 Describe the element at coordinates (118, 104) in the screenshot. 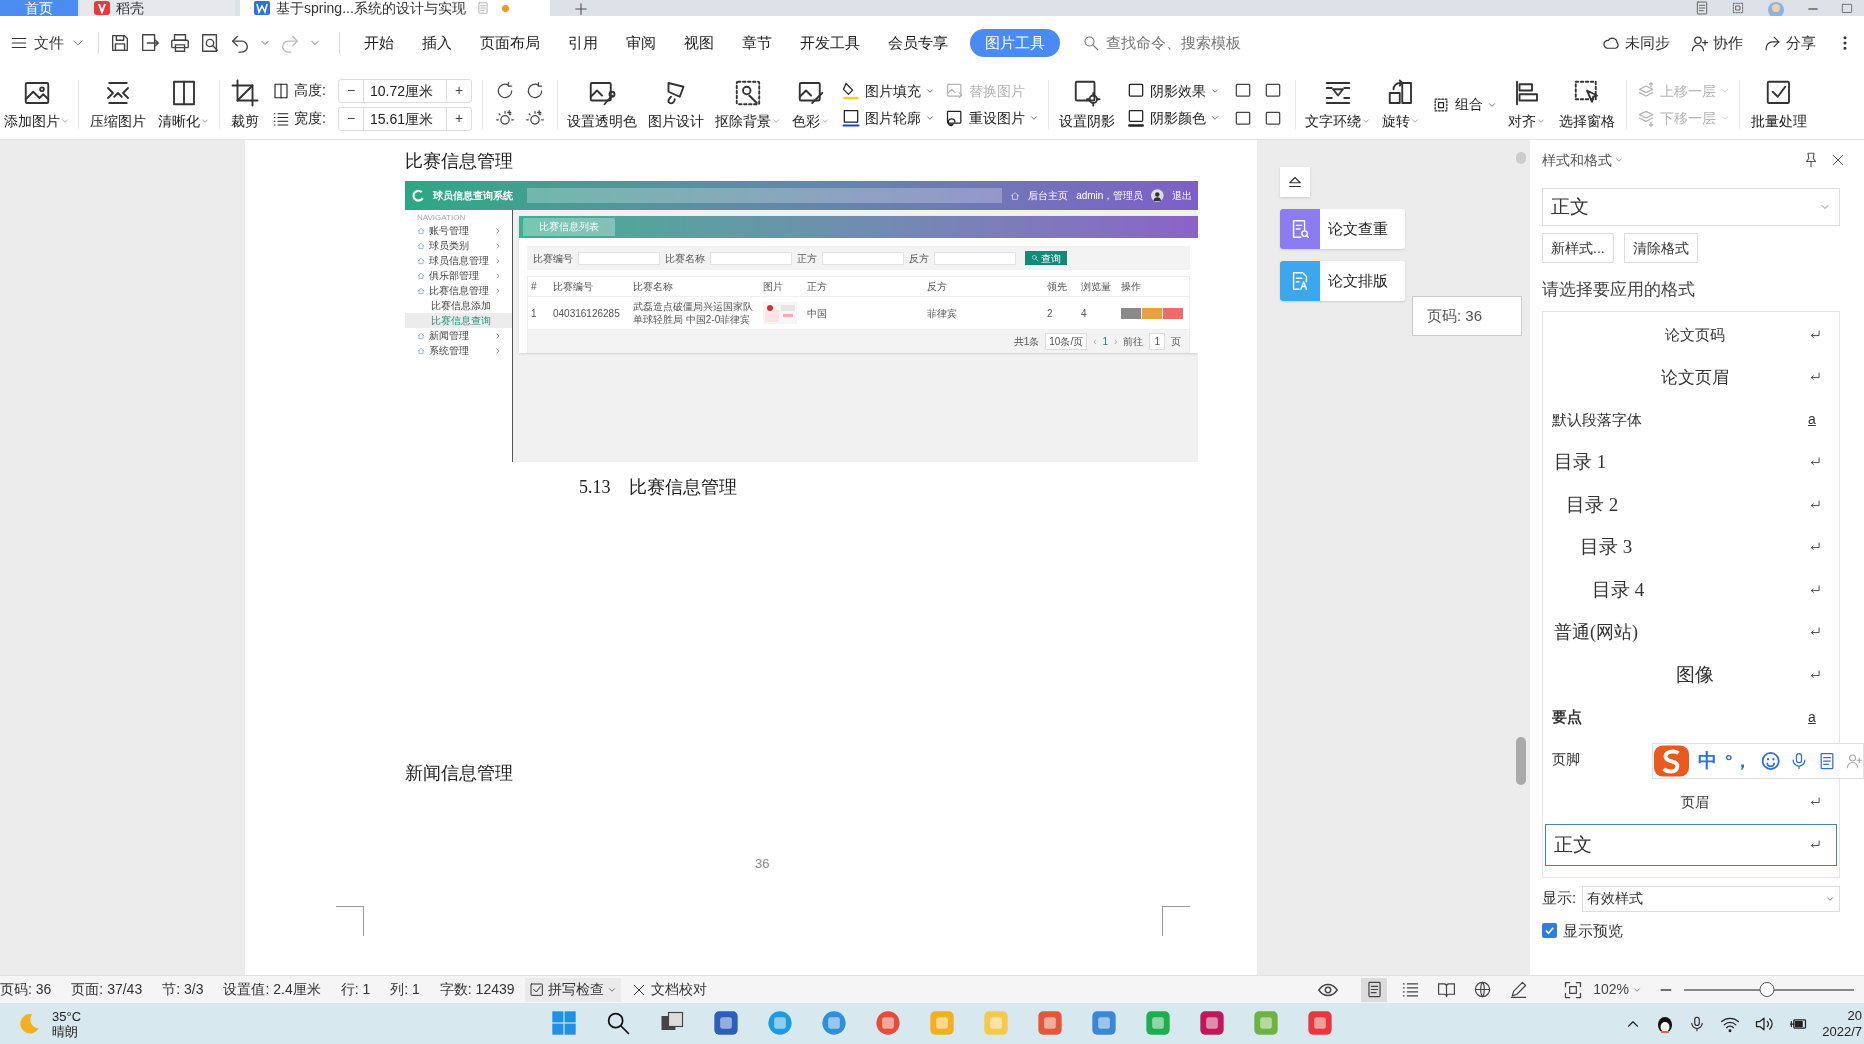

I see `ribbon-button: 压缩图片` at that location.